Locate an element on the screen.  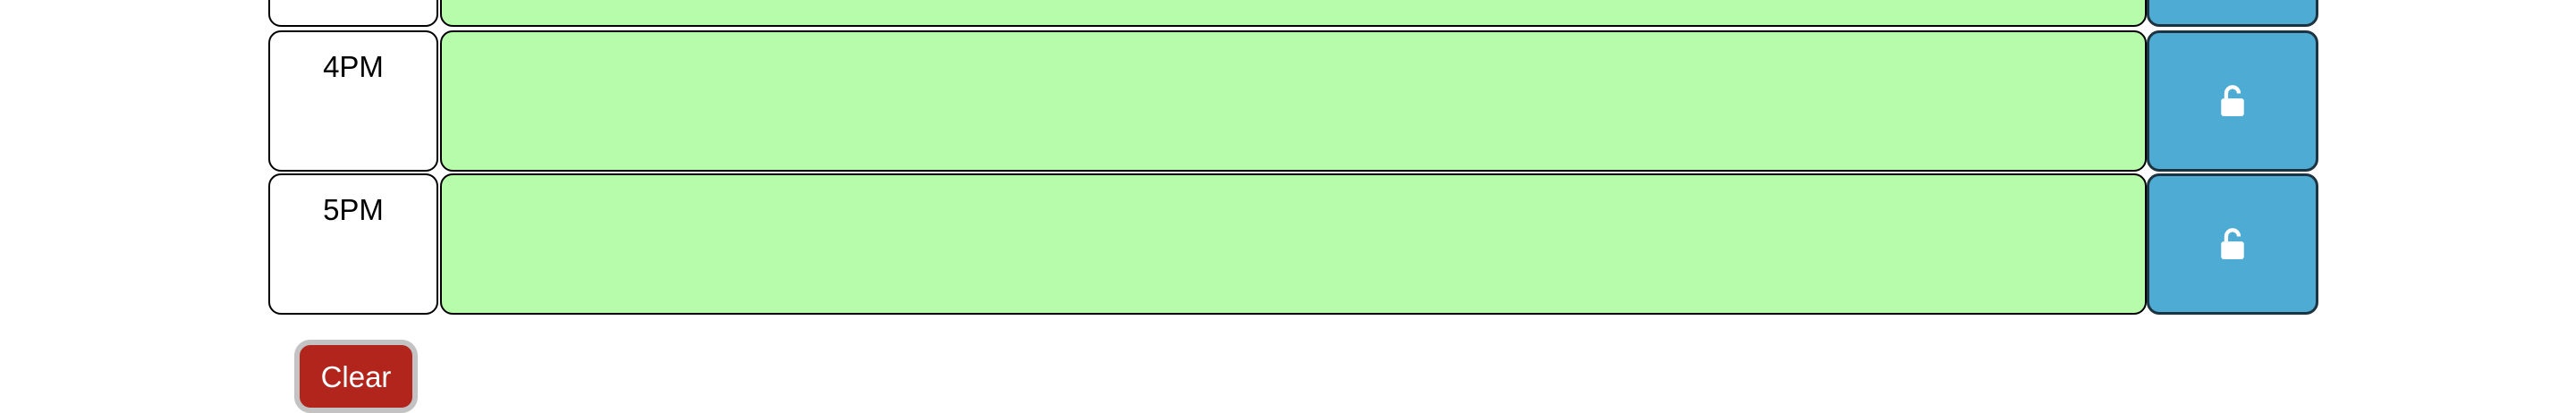
hour-label is located at coordinates (353, 13).